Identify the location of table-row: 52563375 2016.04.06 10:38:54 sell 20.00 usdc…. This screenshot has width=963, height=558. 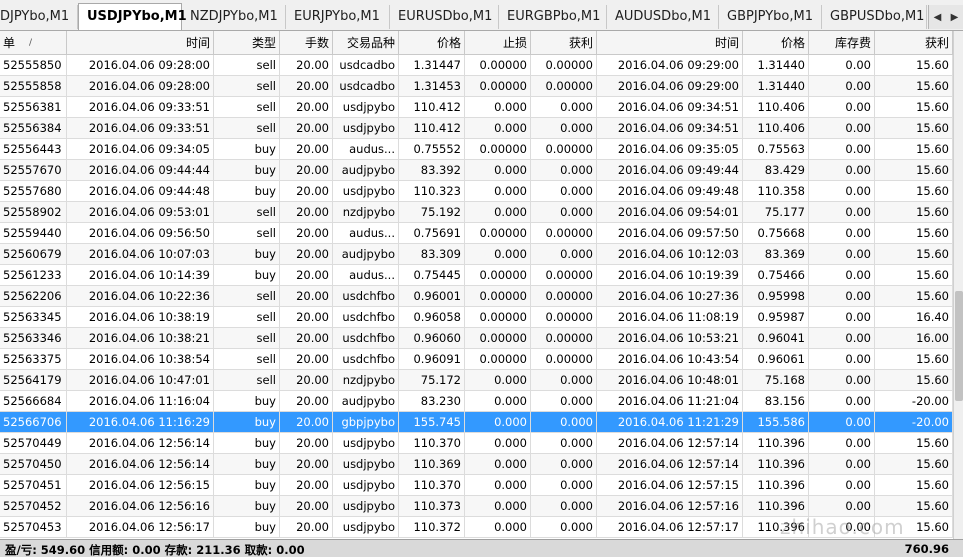
(476, 359).